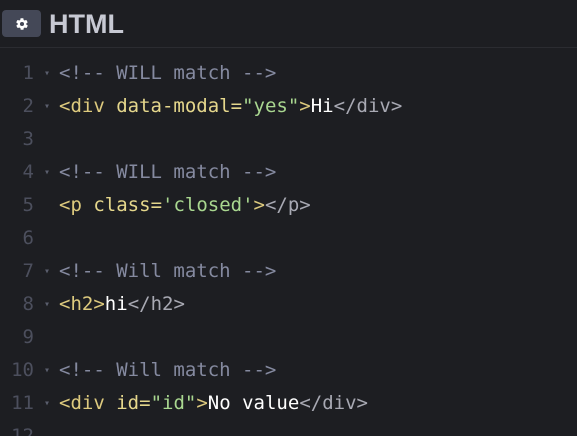 The height and width of the screenshot is (436, 577). What do you see at coordinates (322, 106) in the screenshot?
I see `code-token-text: Hi` at bounding box center [322, 106].